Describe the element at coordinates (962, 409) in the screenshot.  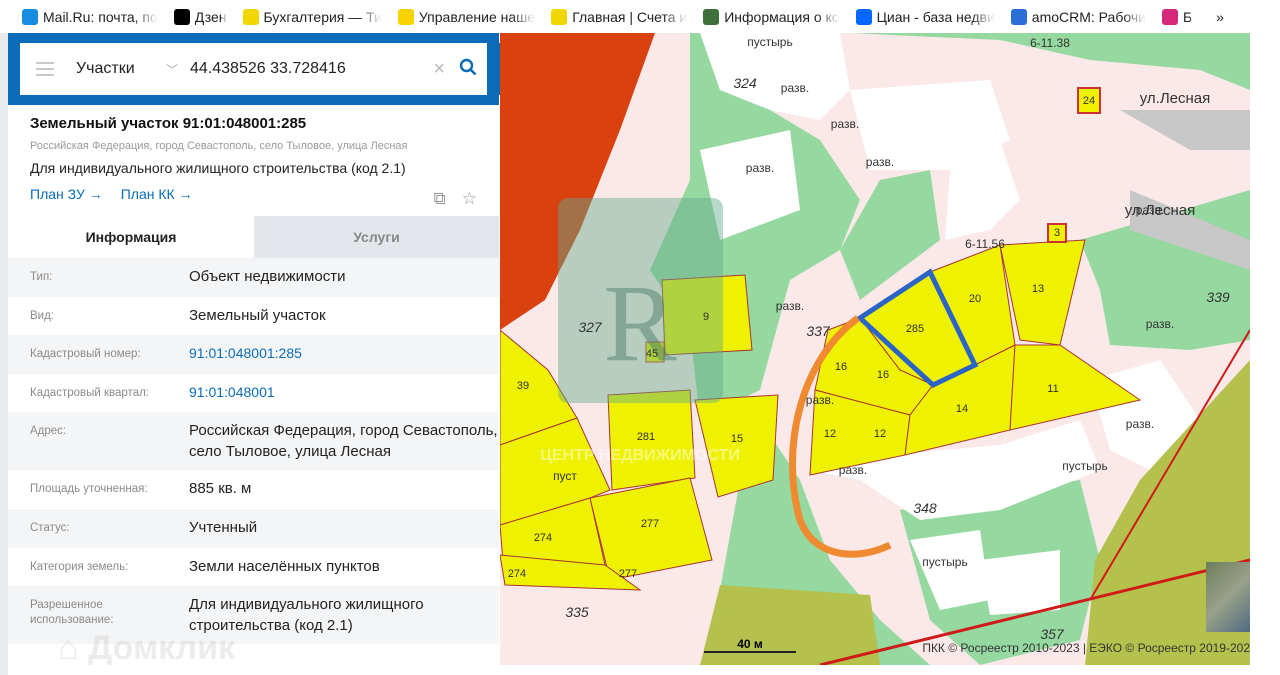
I see `map-label: 14` at that location.